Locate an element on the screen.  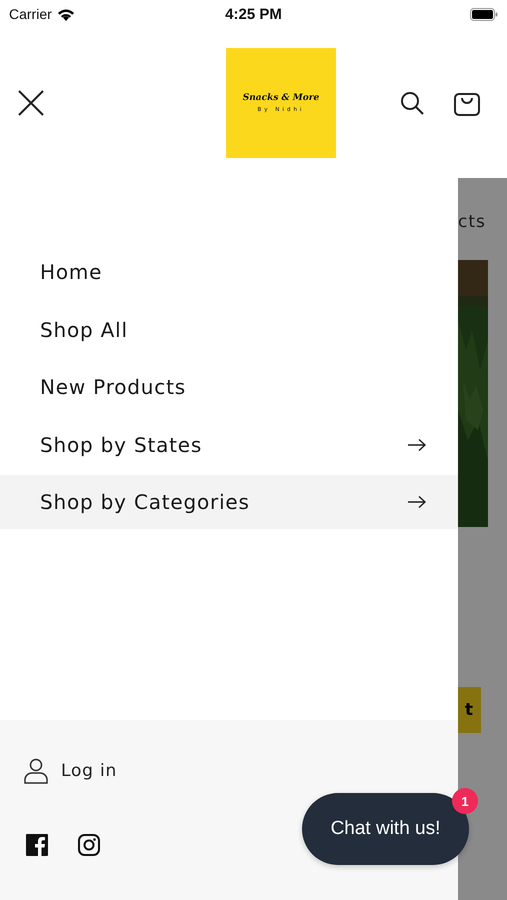
menu-label: Shop All is located at coordinates (84, 330).